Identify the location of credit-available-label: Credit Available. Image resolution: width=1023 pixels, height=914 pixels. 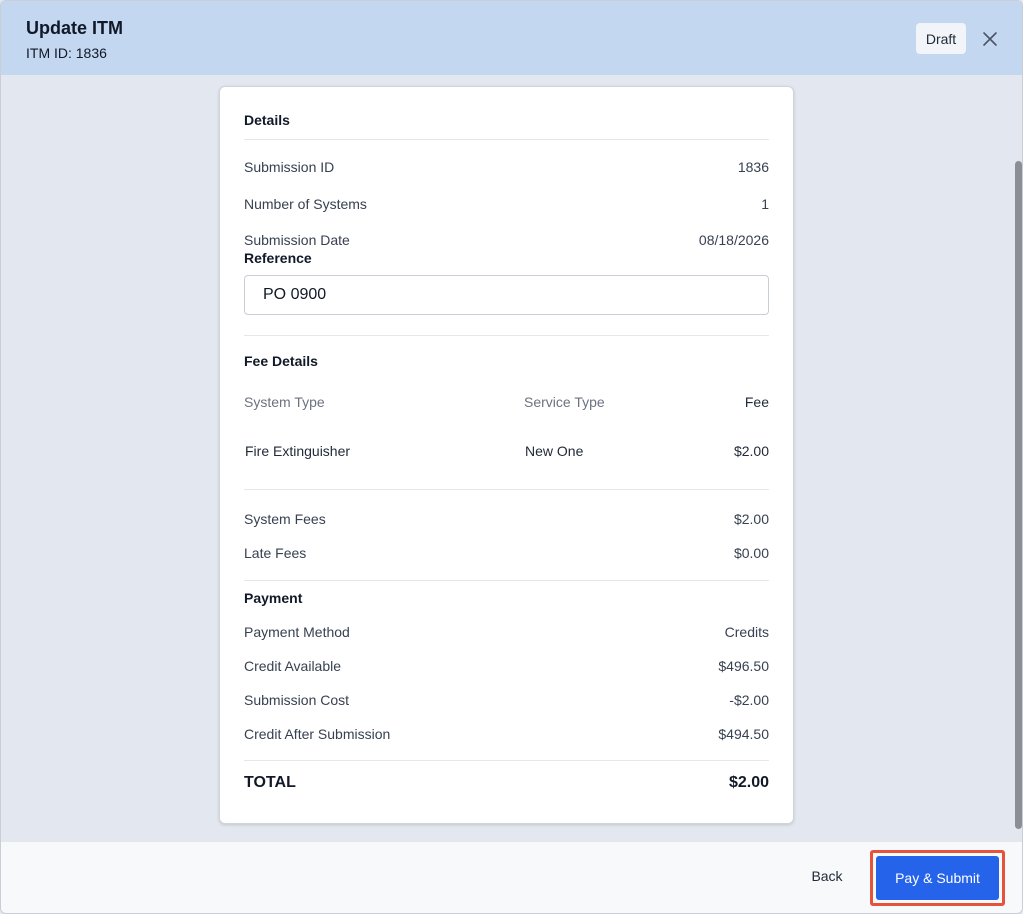
(293, 666).